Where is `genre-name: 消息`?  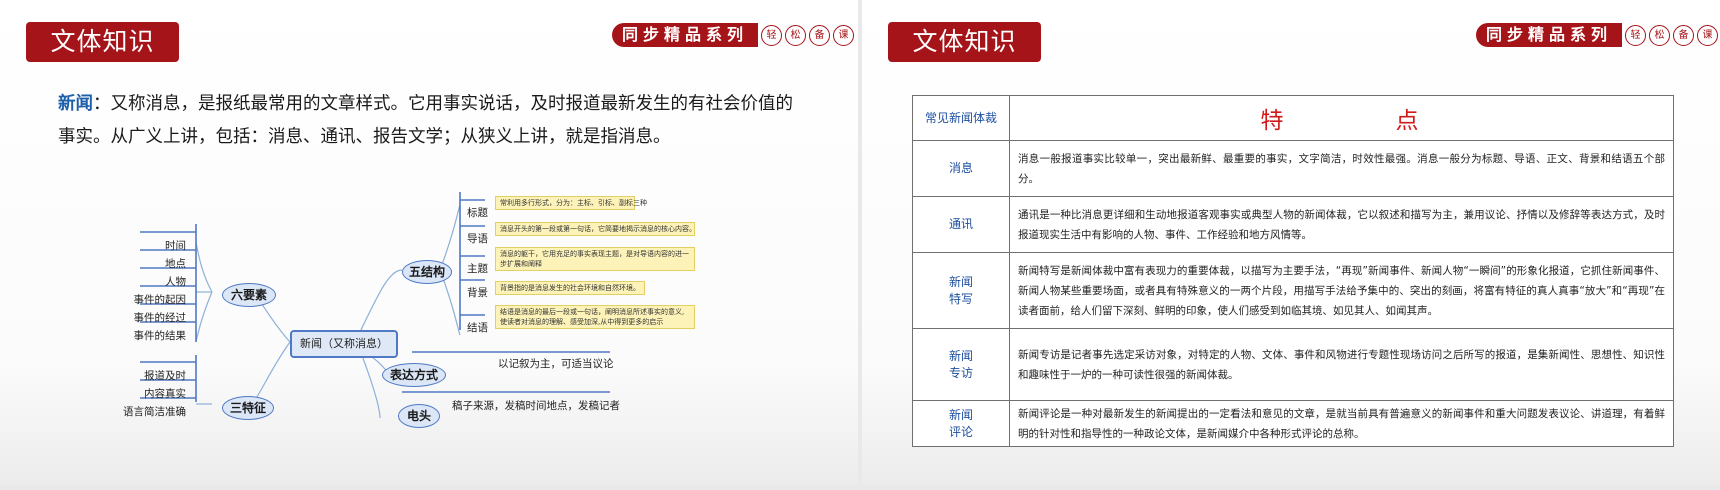
genre-name: 消息 is located at coordinates (961, 168).